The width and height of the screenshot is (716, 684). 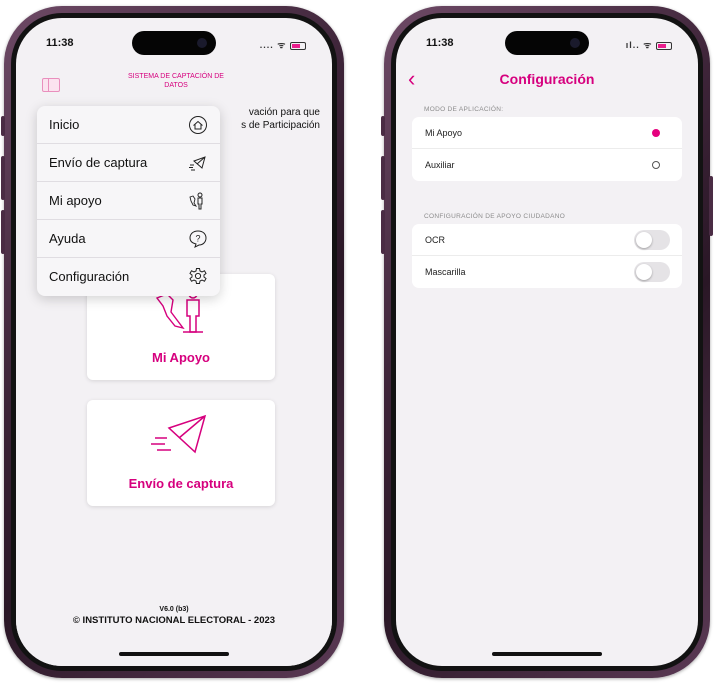 I want to click on menu-item-label: Mi apoyo, so click(x=75, y=200).